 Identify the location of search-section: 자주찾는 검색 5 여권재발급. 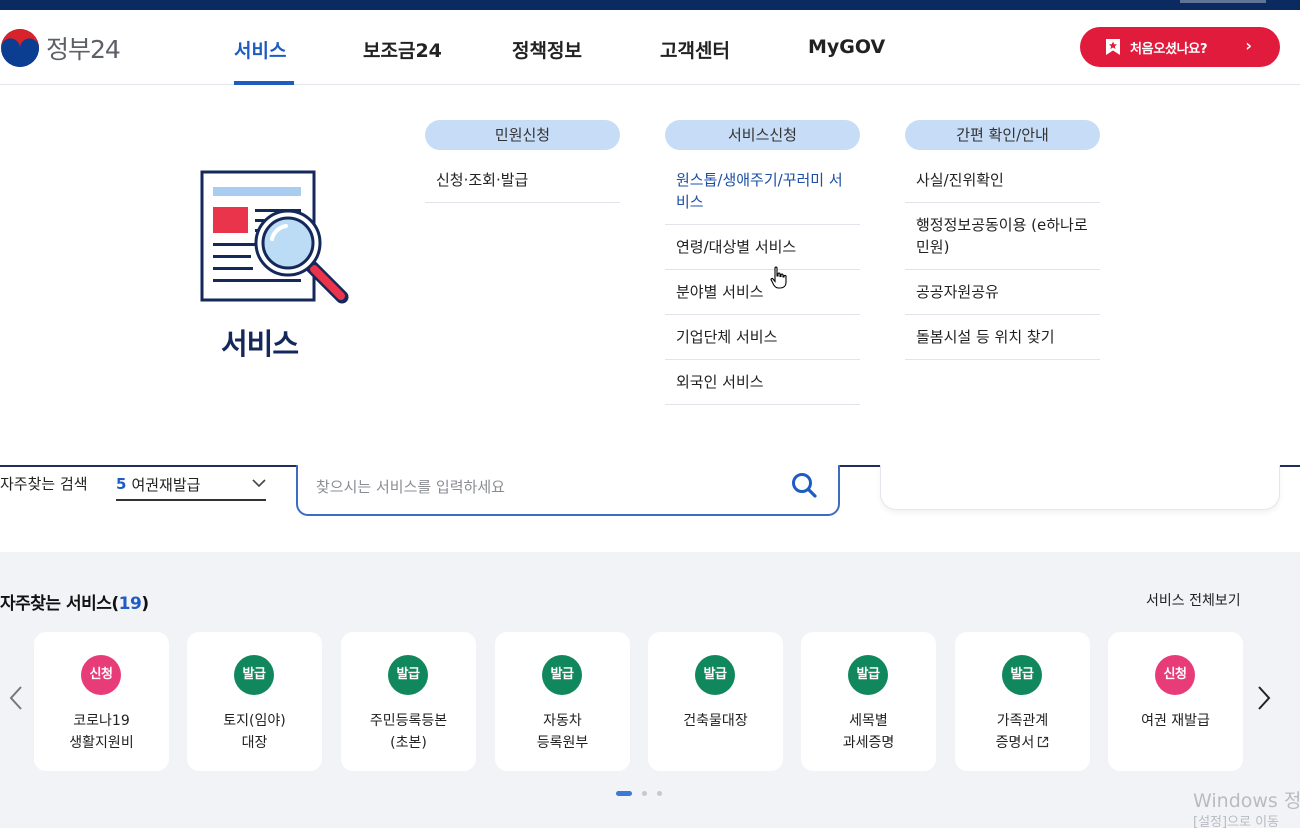
(650, 508).